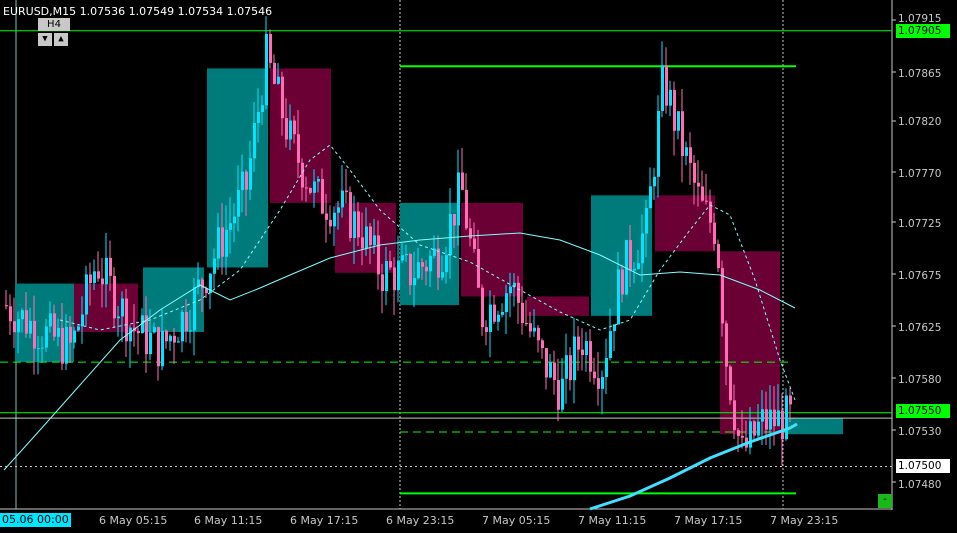 Image resolution: width=957 pixels, height=533 pixels. I want to click on price-axis-label: 1.07820, so click(920, 122).